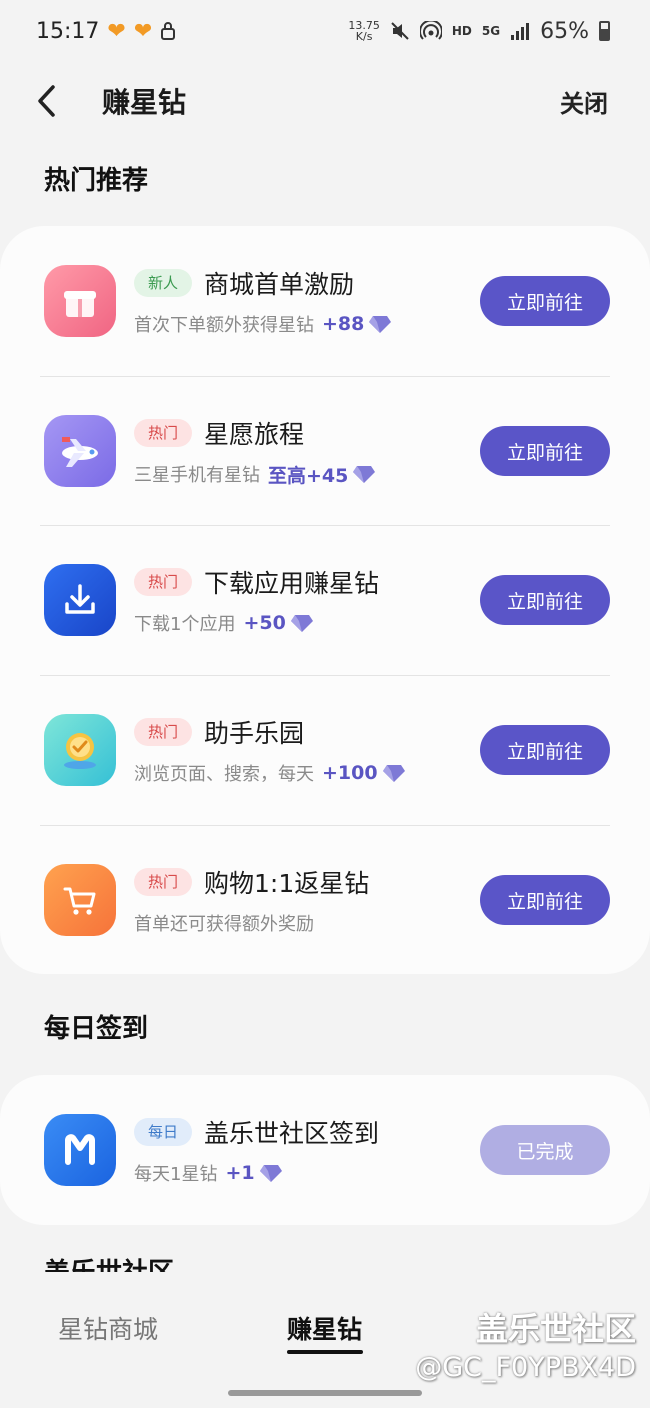  What do you see at coordinates (343, 324) in the screenshot?
I see `reward-amount: +88` at bounding box center [343, 324].